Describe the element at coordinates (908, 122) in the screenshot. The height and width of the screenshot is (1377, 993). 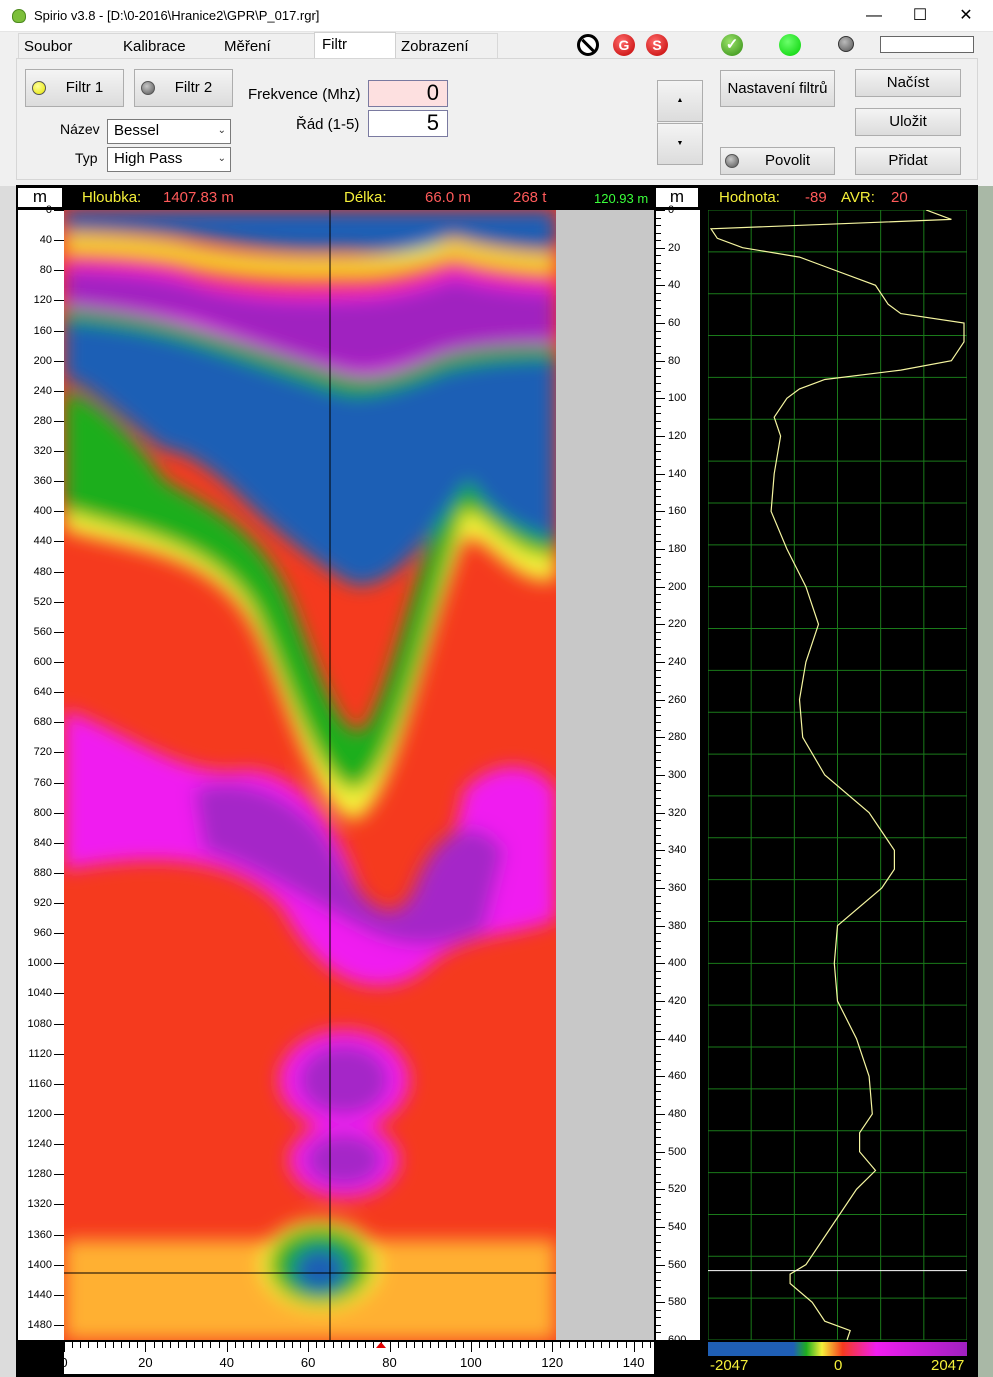
I see `ulozit-button: Uložit` at that location.